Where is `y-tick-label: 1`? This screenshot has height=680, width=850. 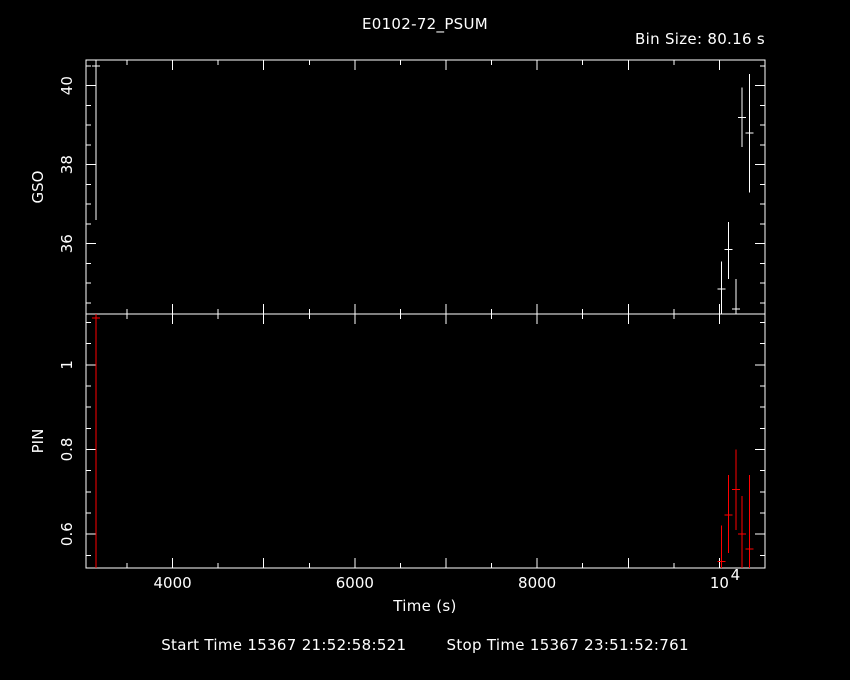
y-tick-label: 1 is located at coordinates (67, 365).